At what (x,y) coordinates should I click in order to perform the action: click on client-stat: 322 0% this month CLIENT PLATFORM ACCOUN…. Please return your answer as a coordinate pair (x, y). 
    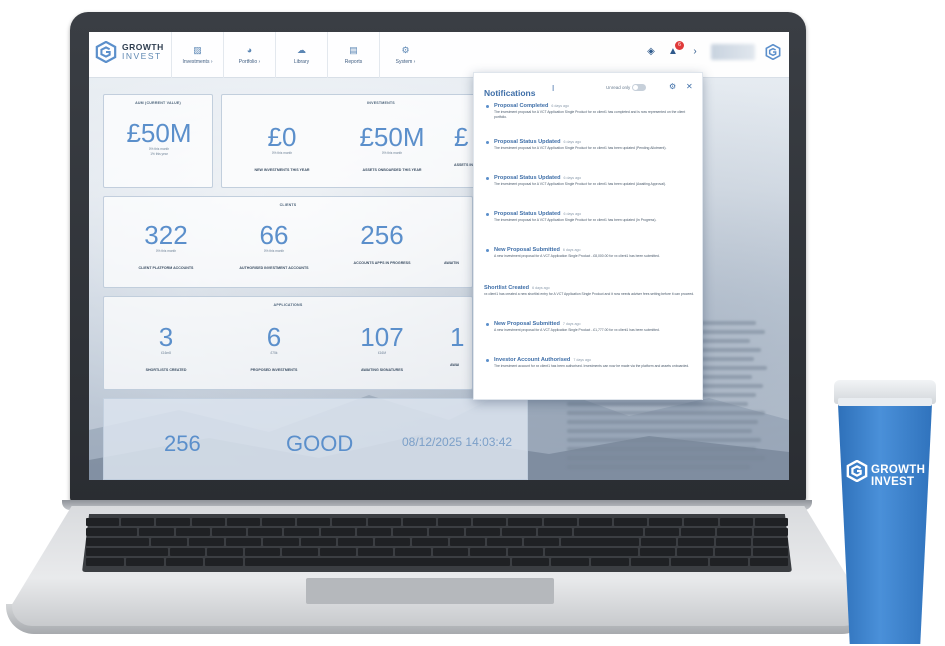
    Looking at the image, I should click on (166, 246).